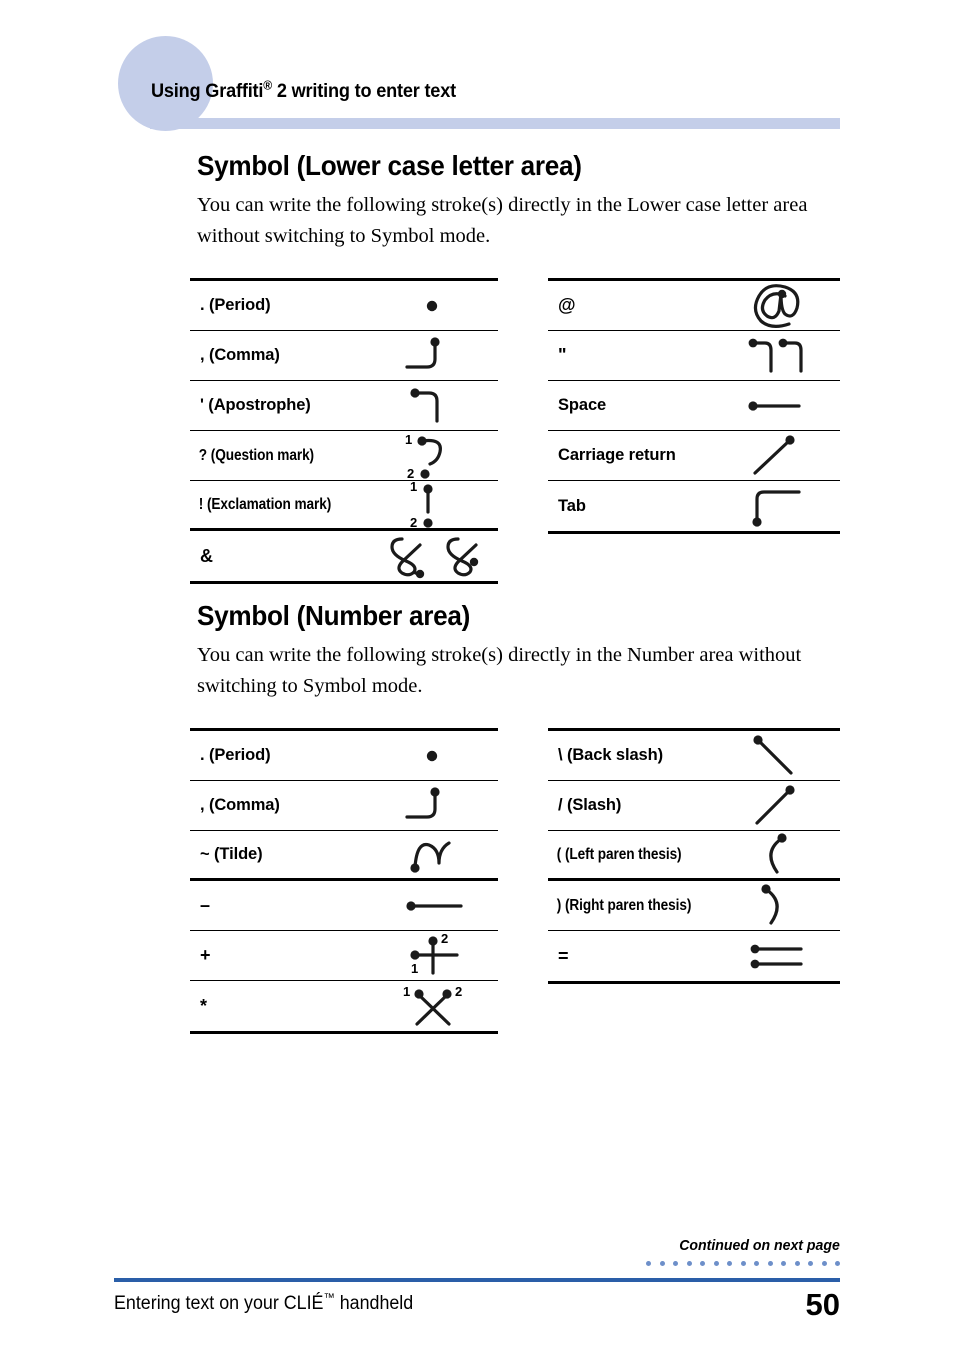 This screenshot has width=954, height=1352. What do you see at coordinates (334, 615) in the screenshot?
I see `section-2-heading: Symbol (Number area)` at bounding box center [334, 615].